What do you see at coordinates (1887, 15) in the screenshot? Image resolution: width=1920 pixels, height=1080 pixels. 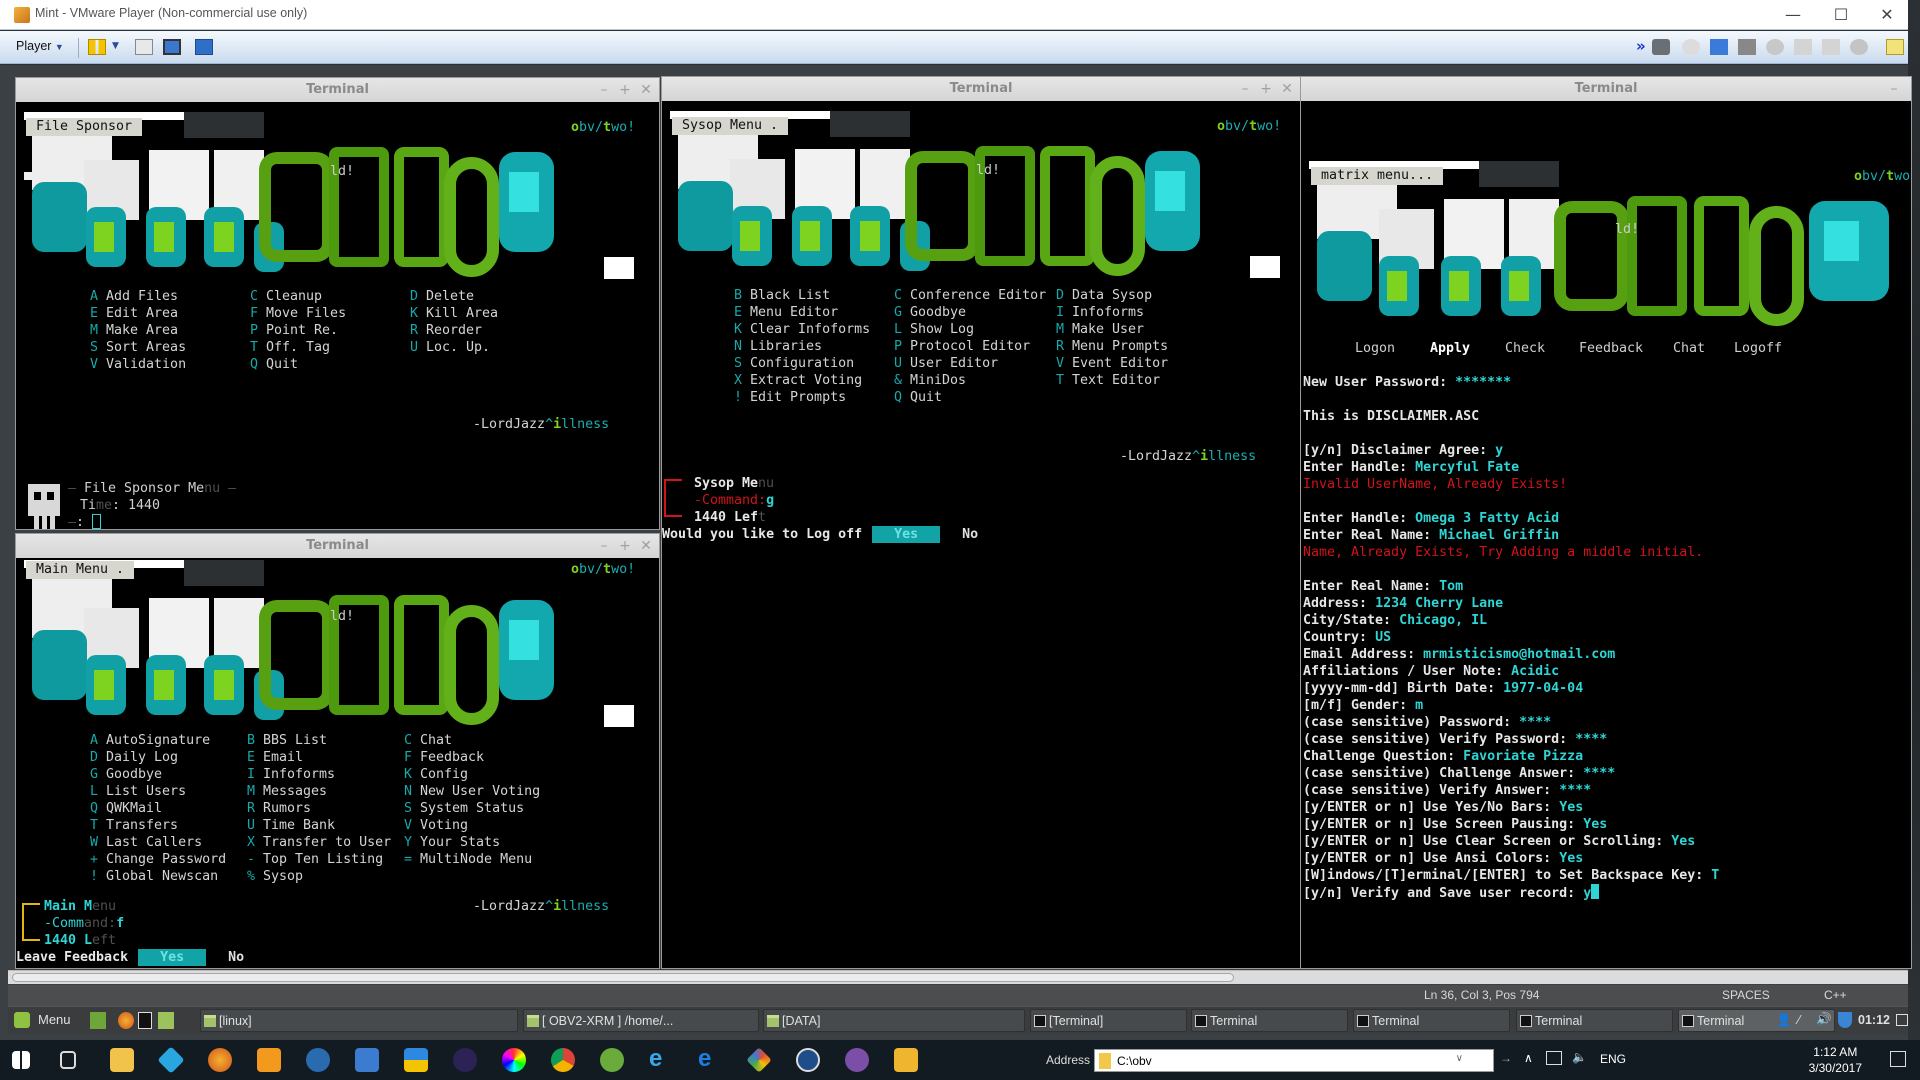 I see `close-button: ✕` at bounding box center [1887, 15].